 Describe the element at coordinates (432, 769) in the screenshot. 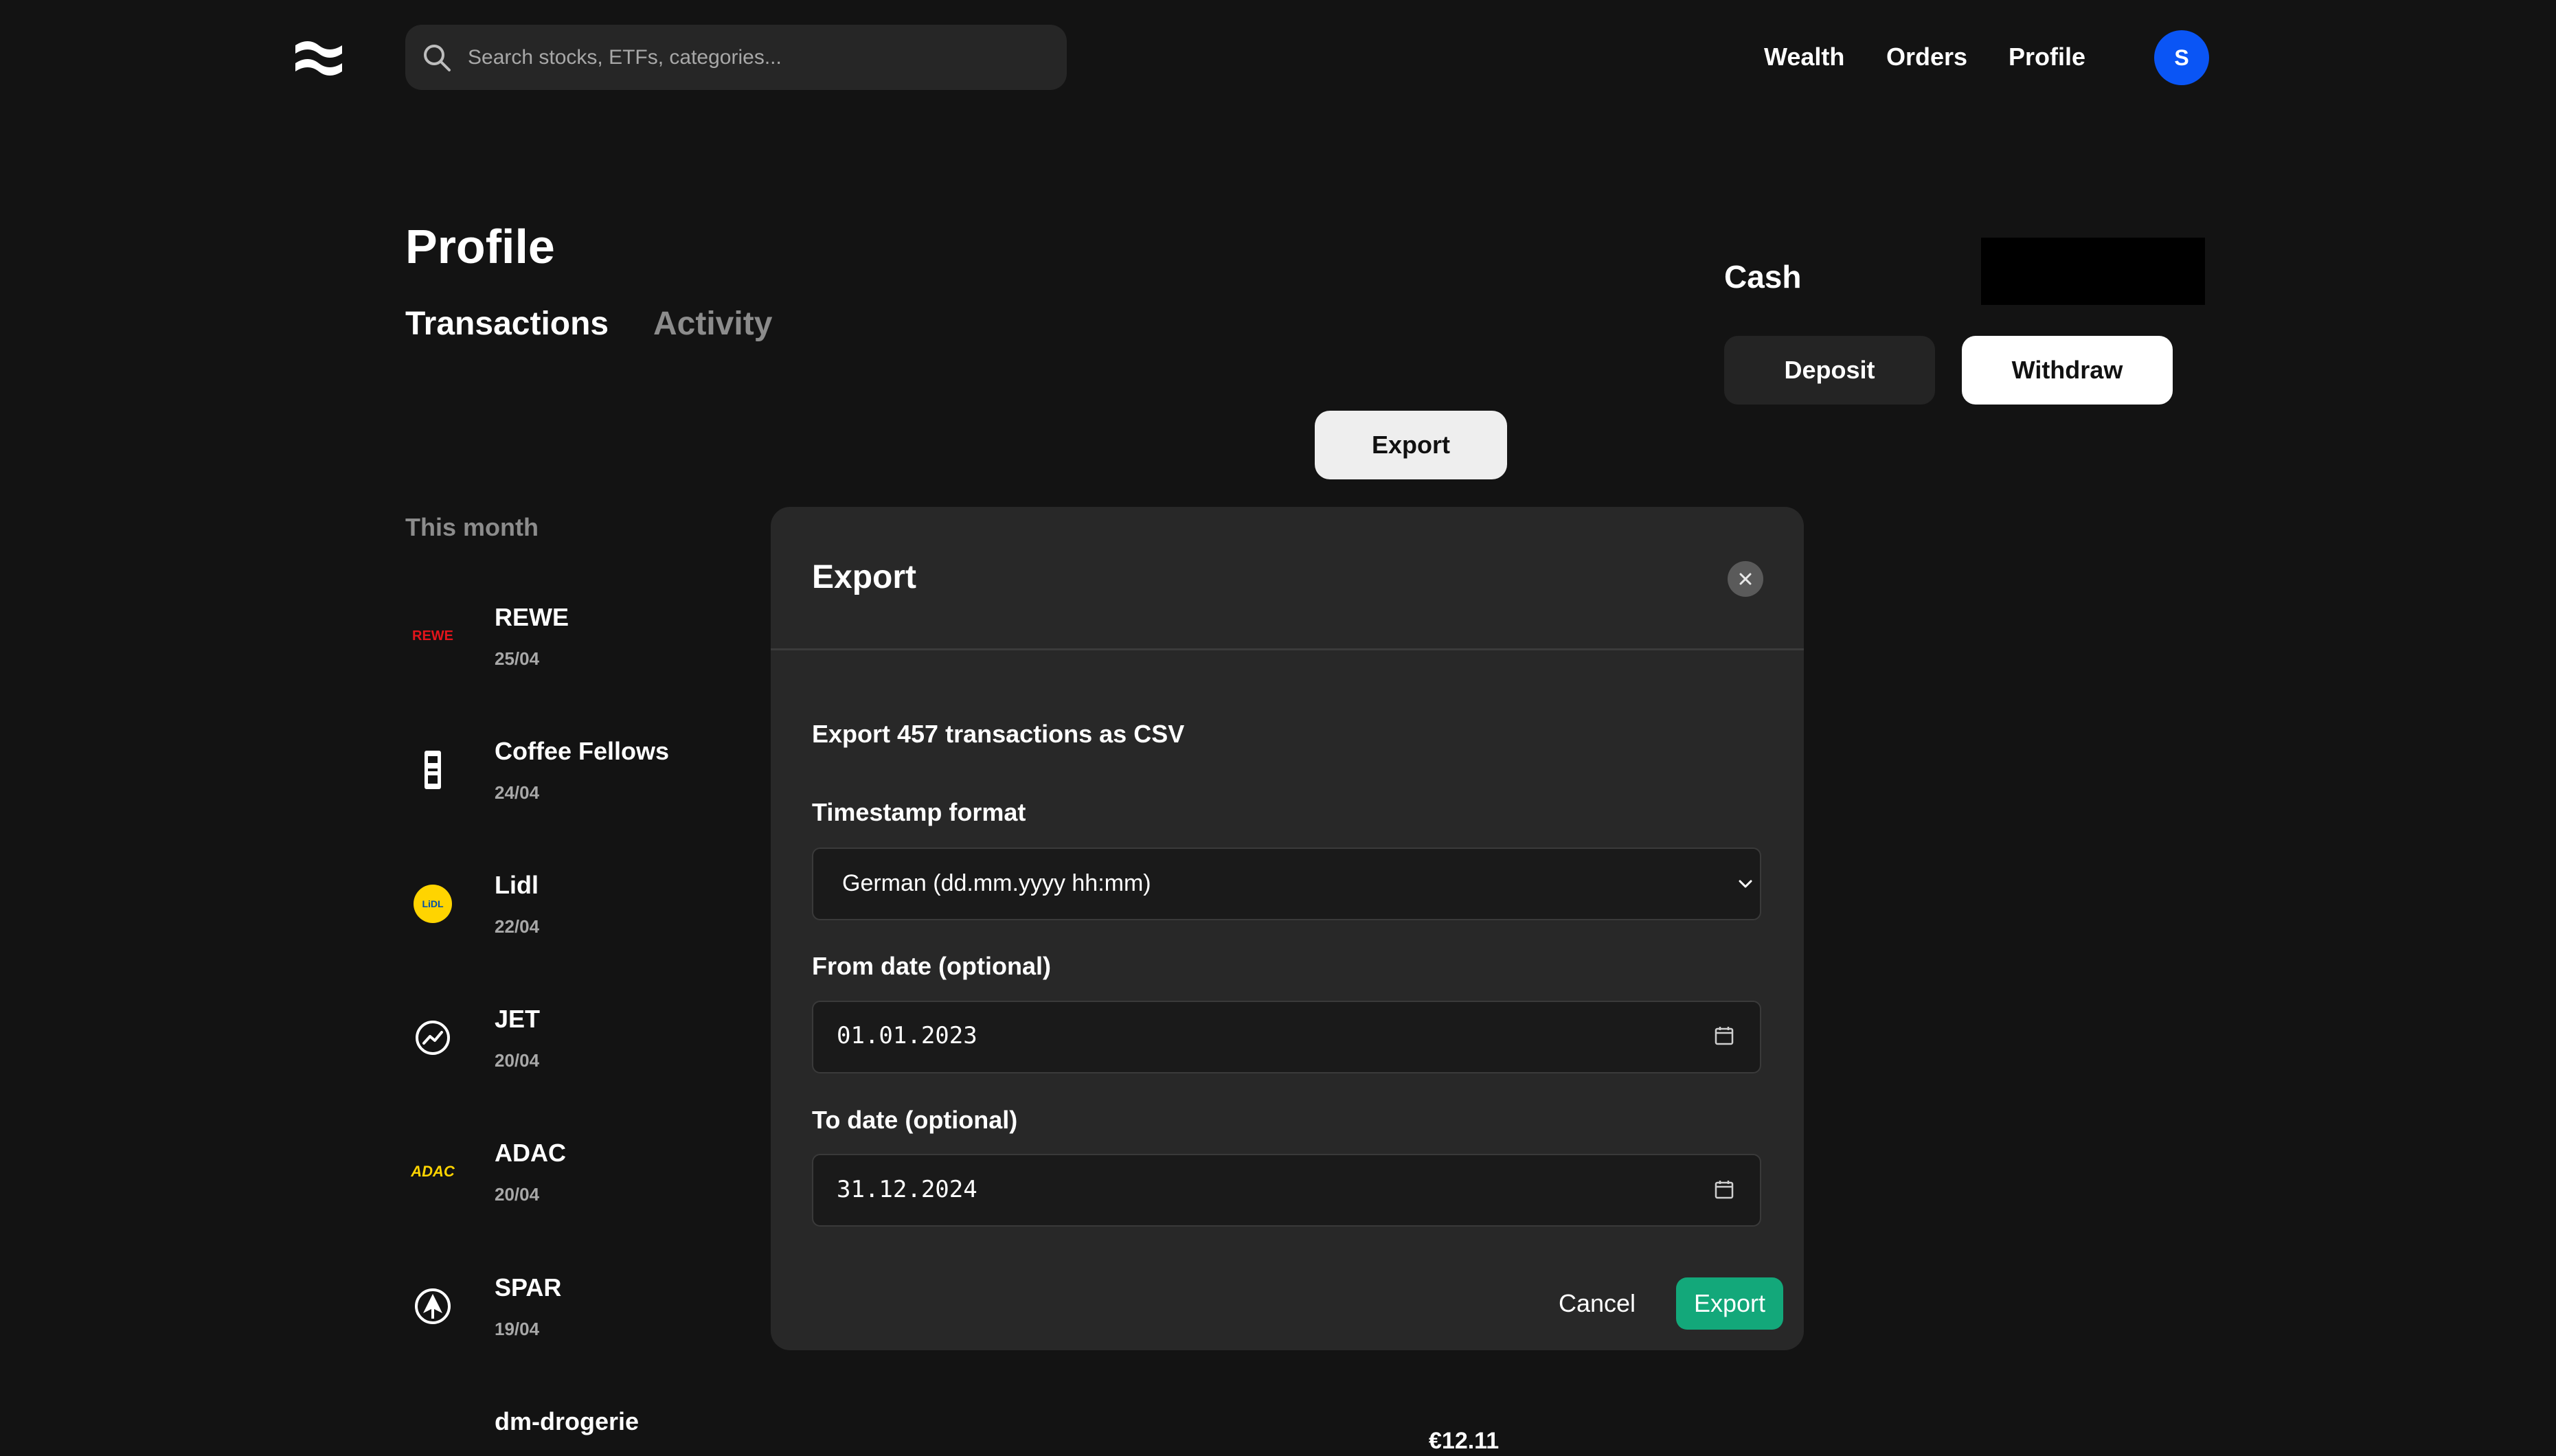

I see `coffee-cup-icon` at that location.